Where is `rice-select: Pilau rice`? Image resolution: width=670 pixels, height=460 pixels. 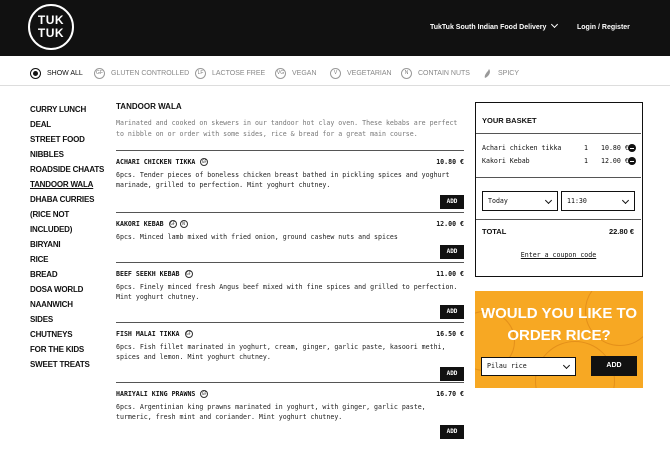
rice-select: Pilau rice is located at coordinates (528, 366).